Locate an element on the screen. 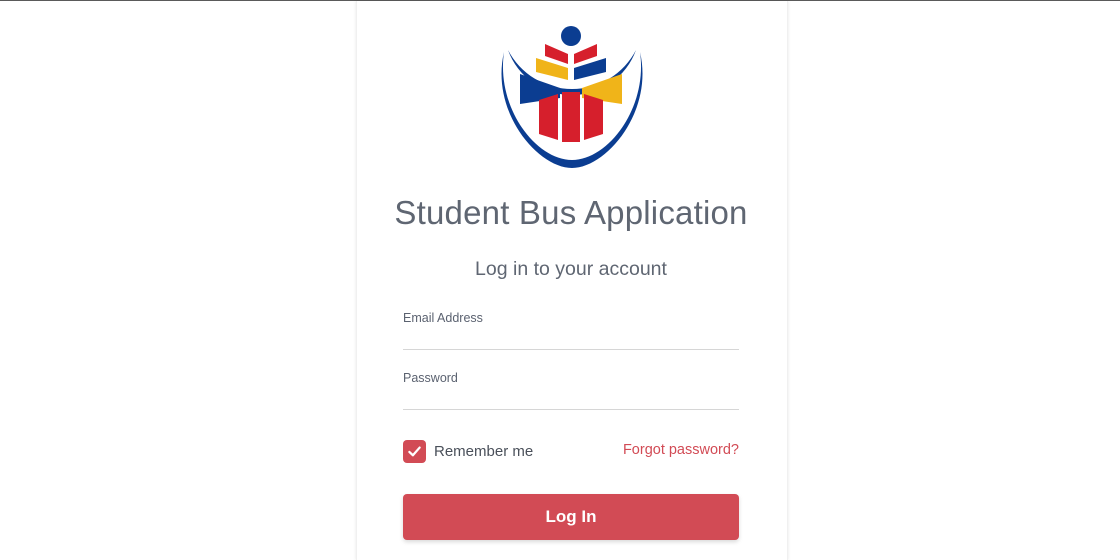 This screenshot has width=1120, height=560. forgot-password-link: Forgot password? is located at coordinates (681, 450).